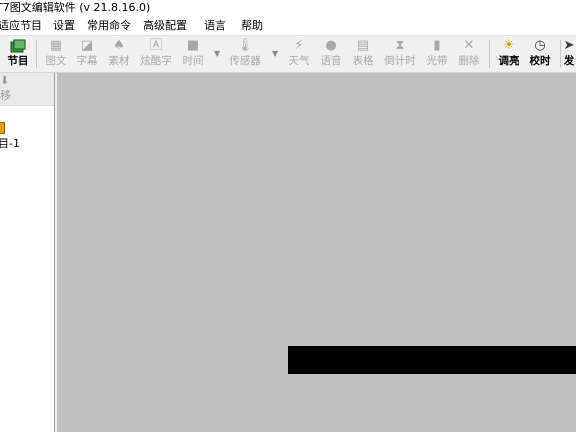  I want to click on move-label: 移, so click(5, 95).